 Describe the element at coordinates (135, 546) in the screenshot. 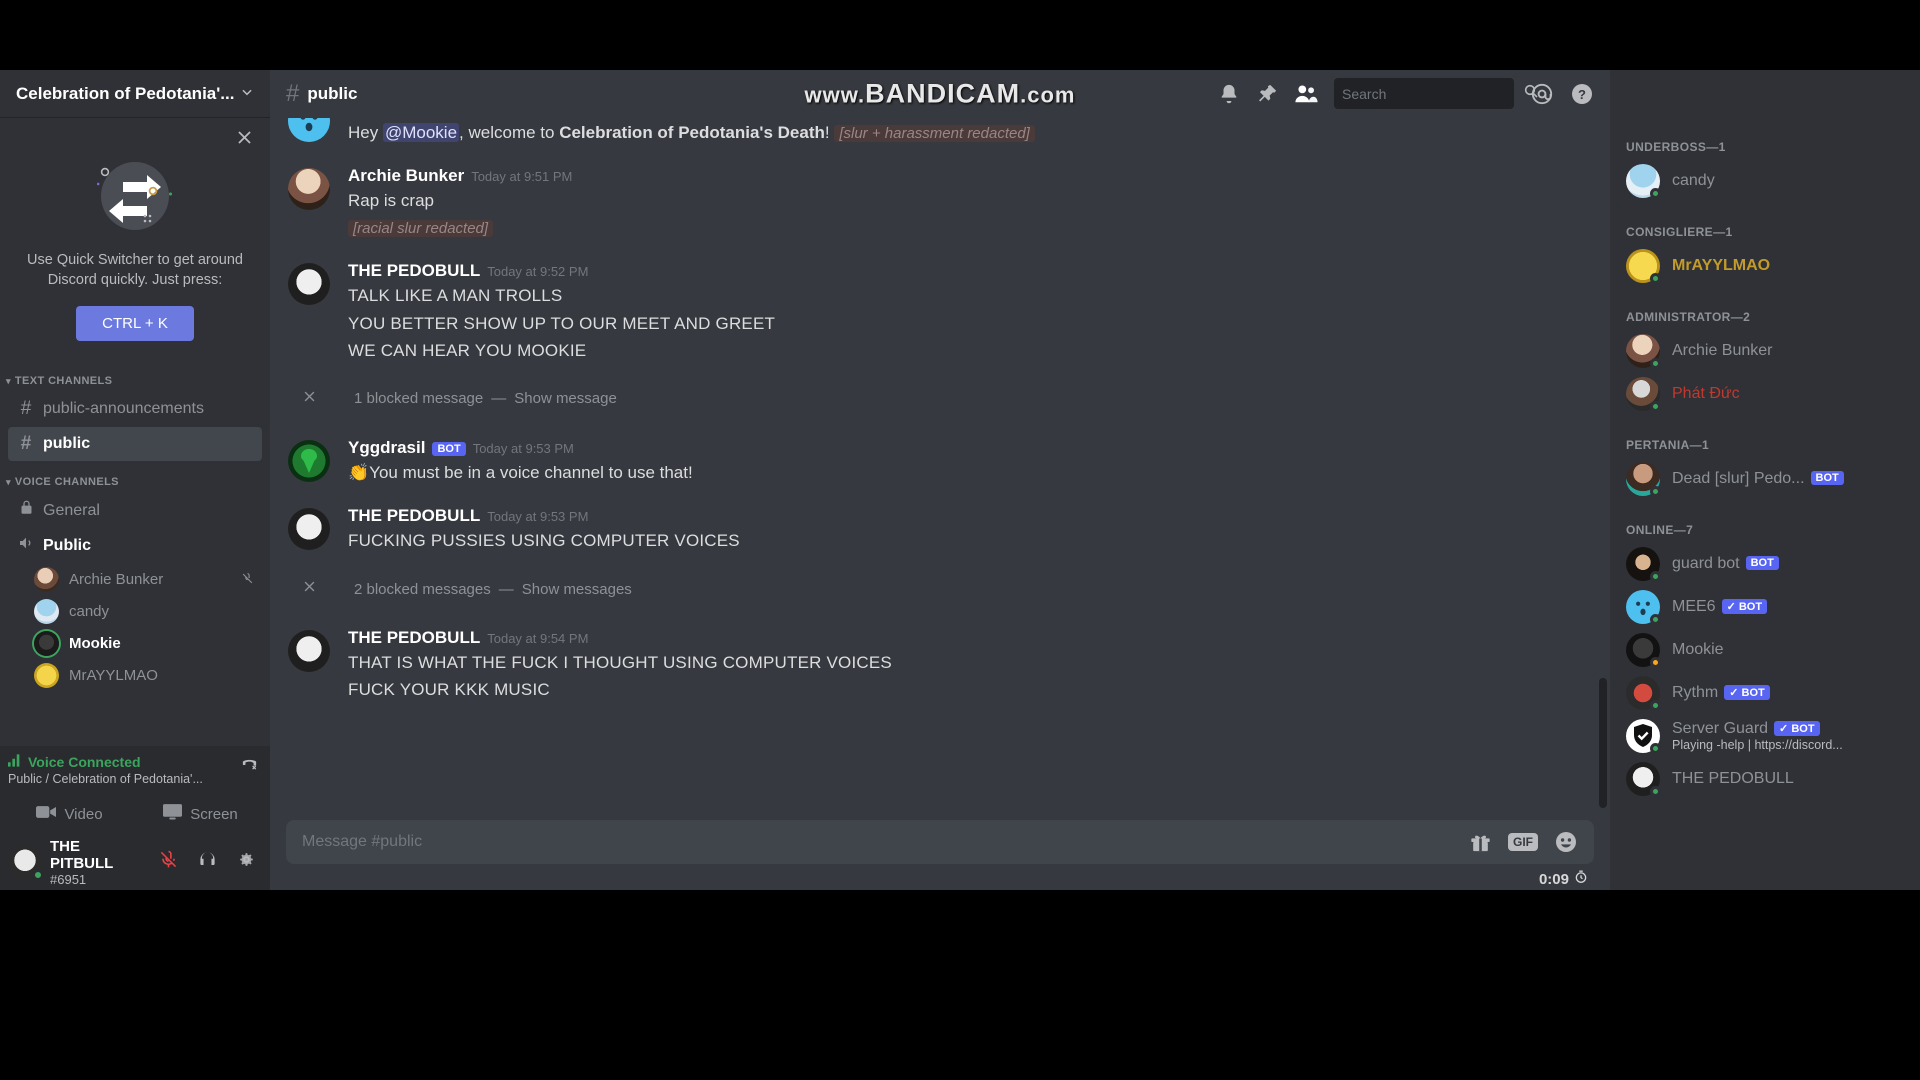

I see `sidebar-channel-public-voice: Public` at that location.